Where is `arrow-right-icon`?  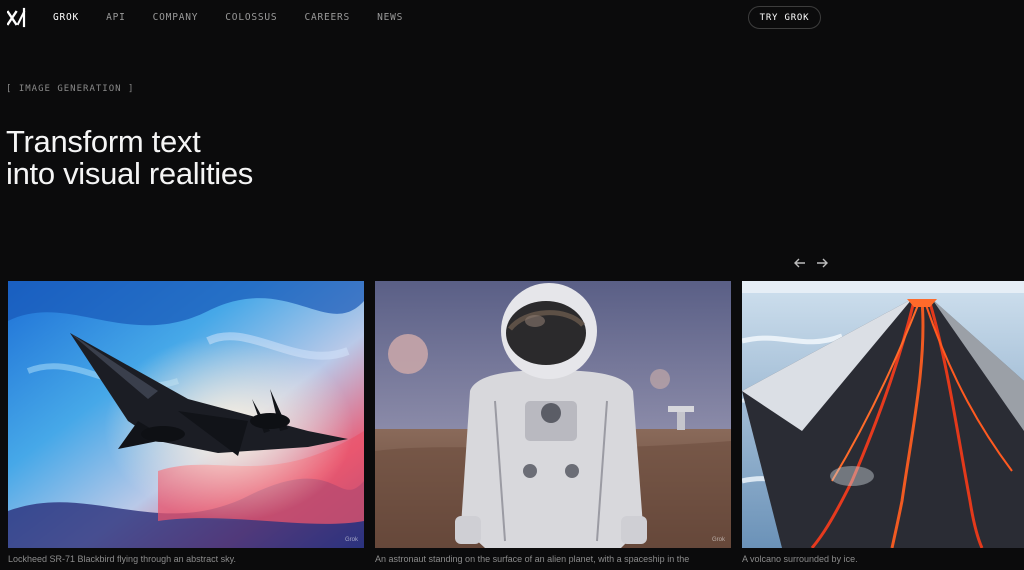
arrow-right-icon is located at coordinates (822, 263).